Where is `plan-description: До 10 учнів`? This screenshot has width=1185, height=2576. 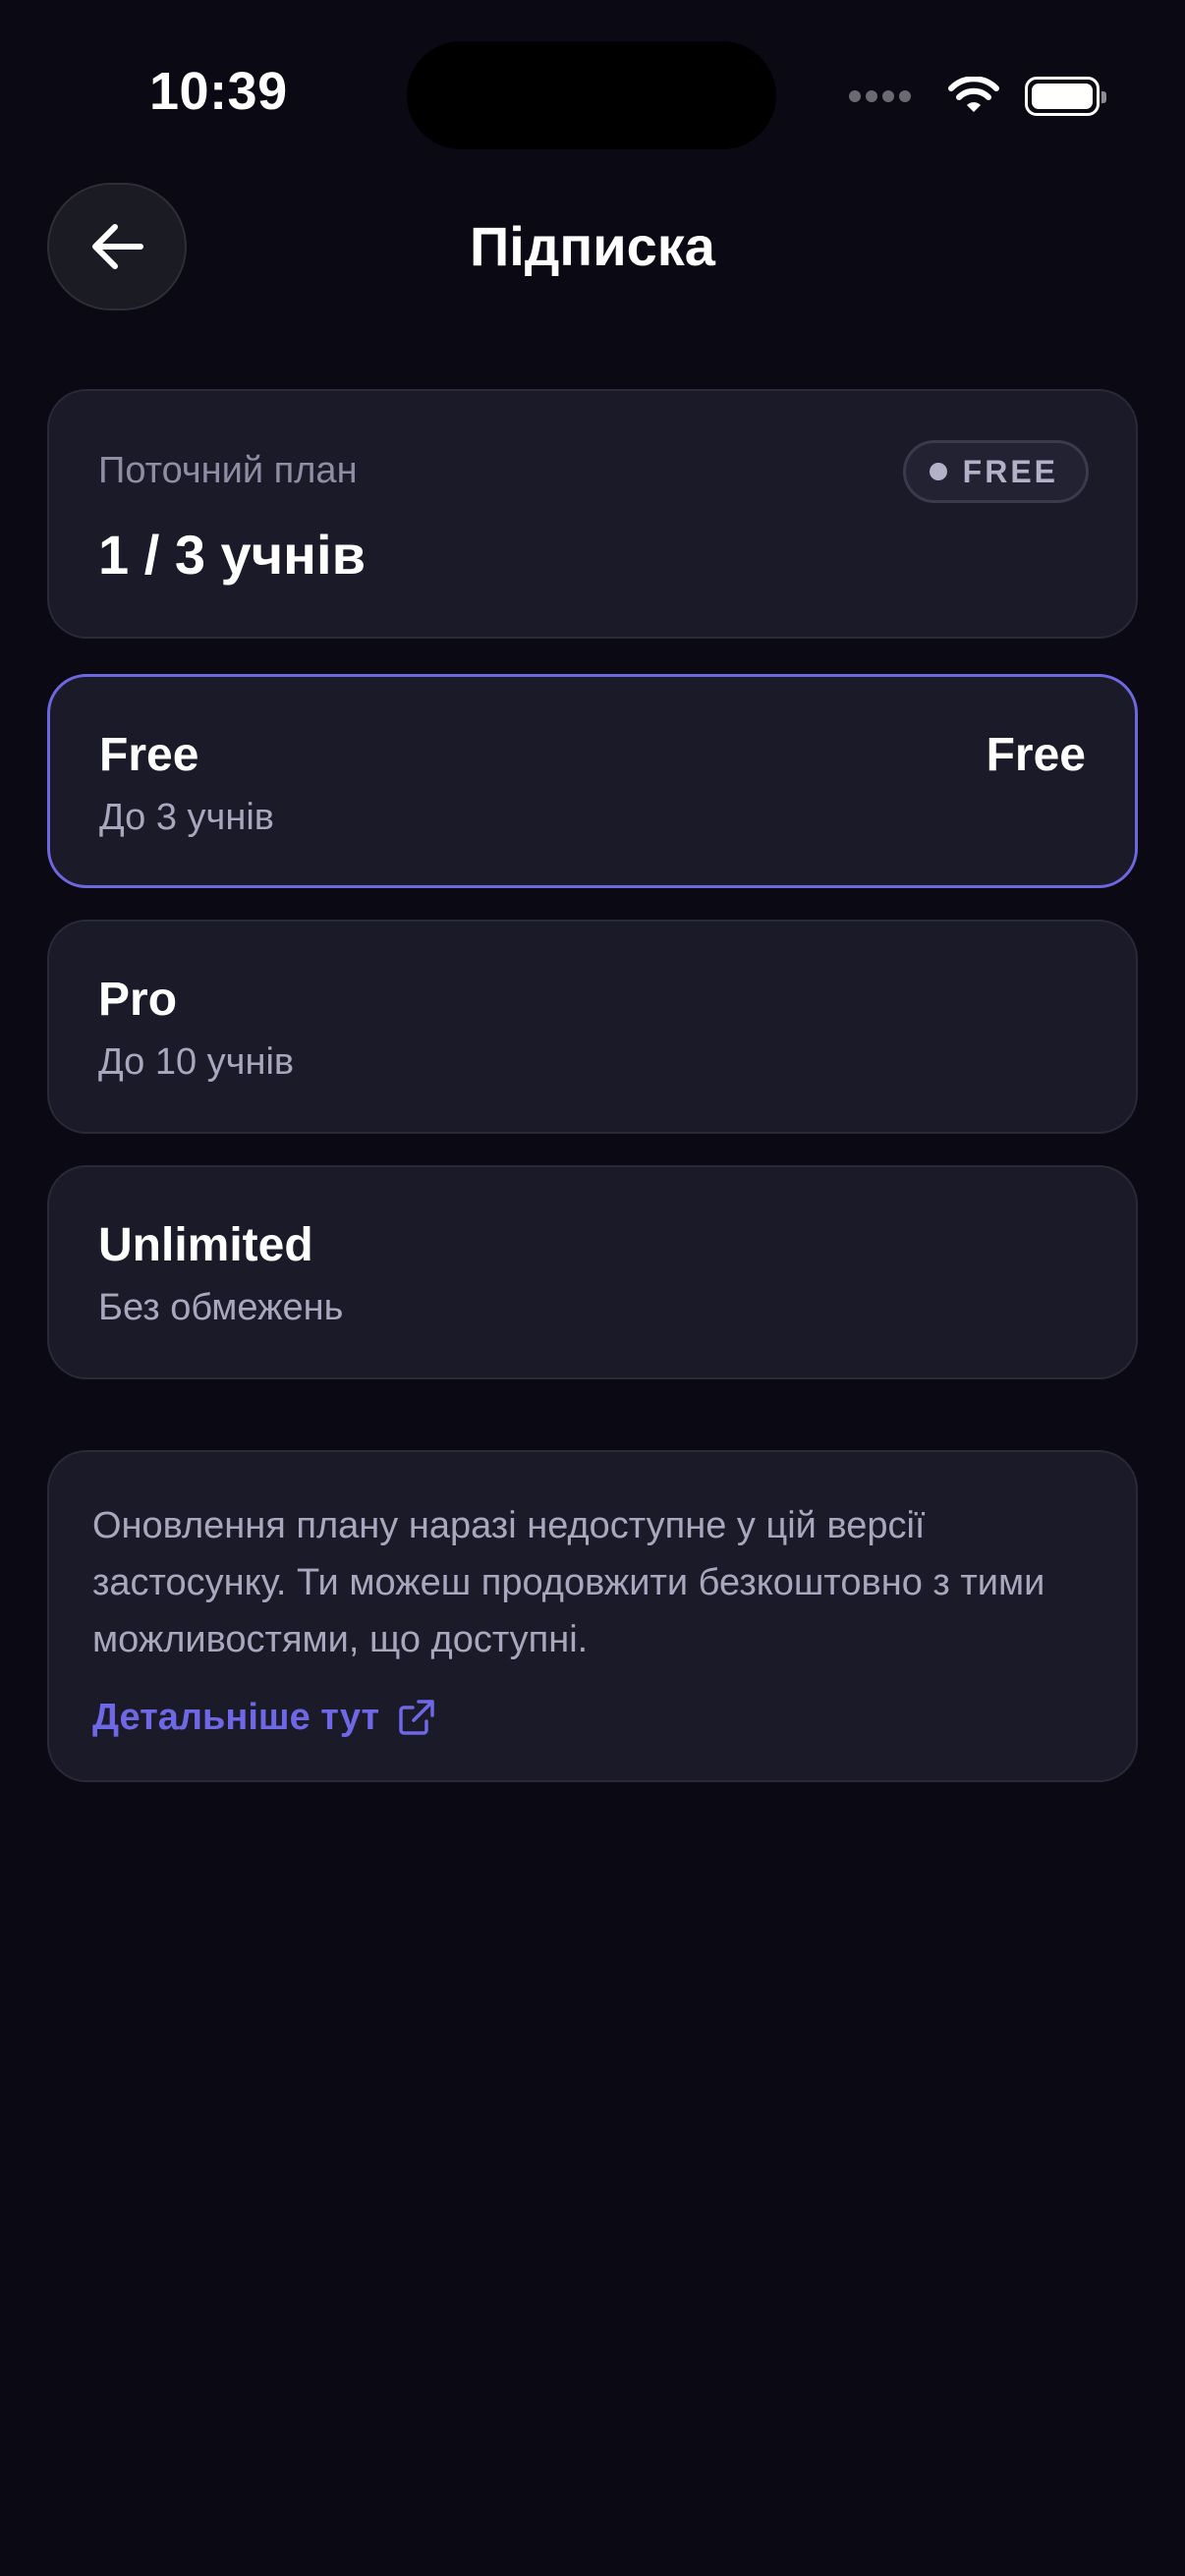 plan-description: До 10 учнів is located at coordinates (197, 1062).